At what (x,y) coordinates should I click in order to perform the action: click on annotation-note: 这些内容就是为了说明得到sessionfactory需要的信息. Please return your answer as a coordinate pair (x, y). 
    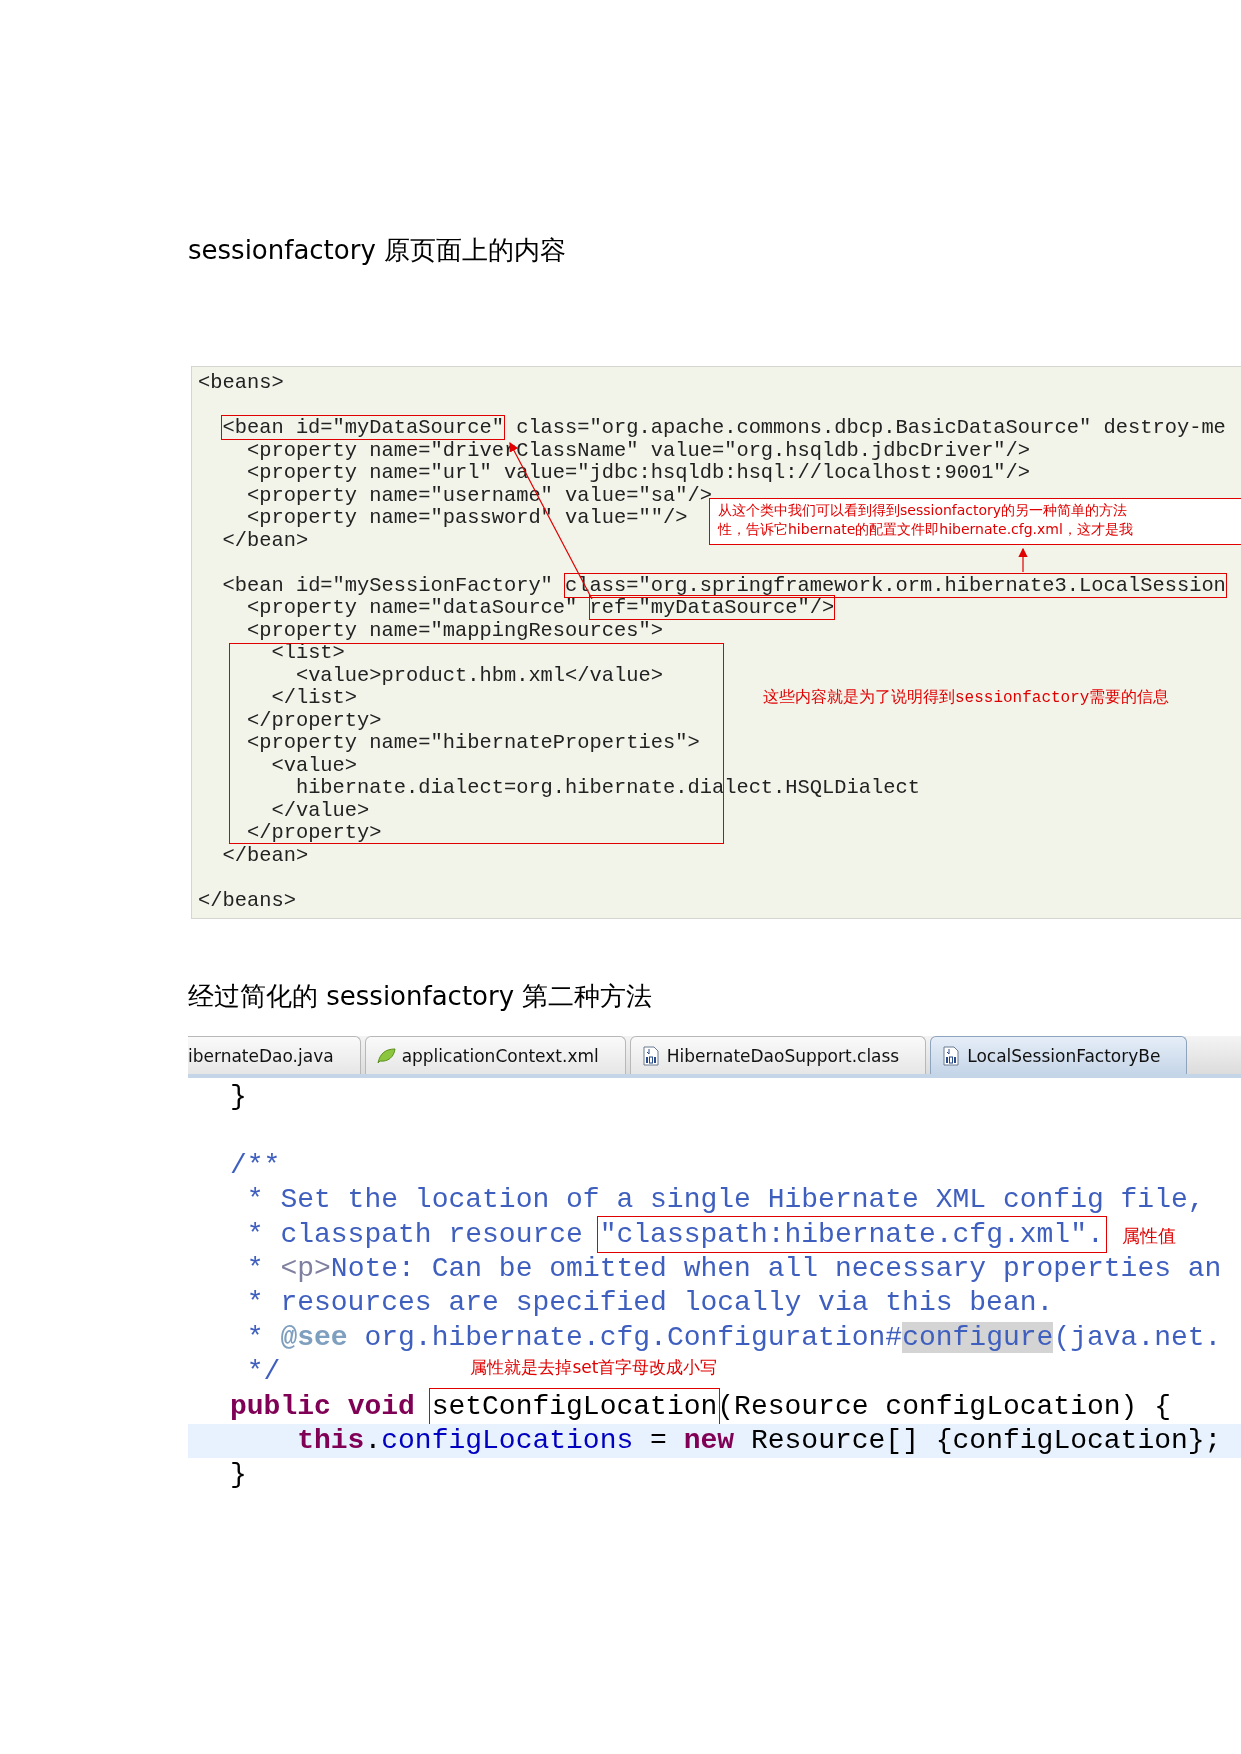
    Looking at the image, I should click on (966, 697).